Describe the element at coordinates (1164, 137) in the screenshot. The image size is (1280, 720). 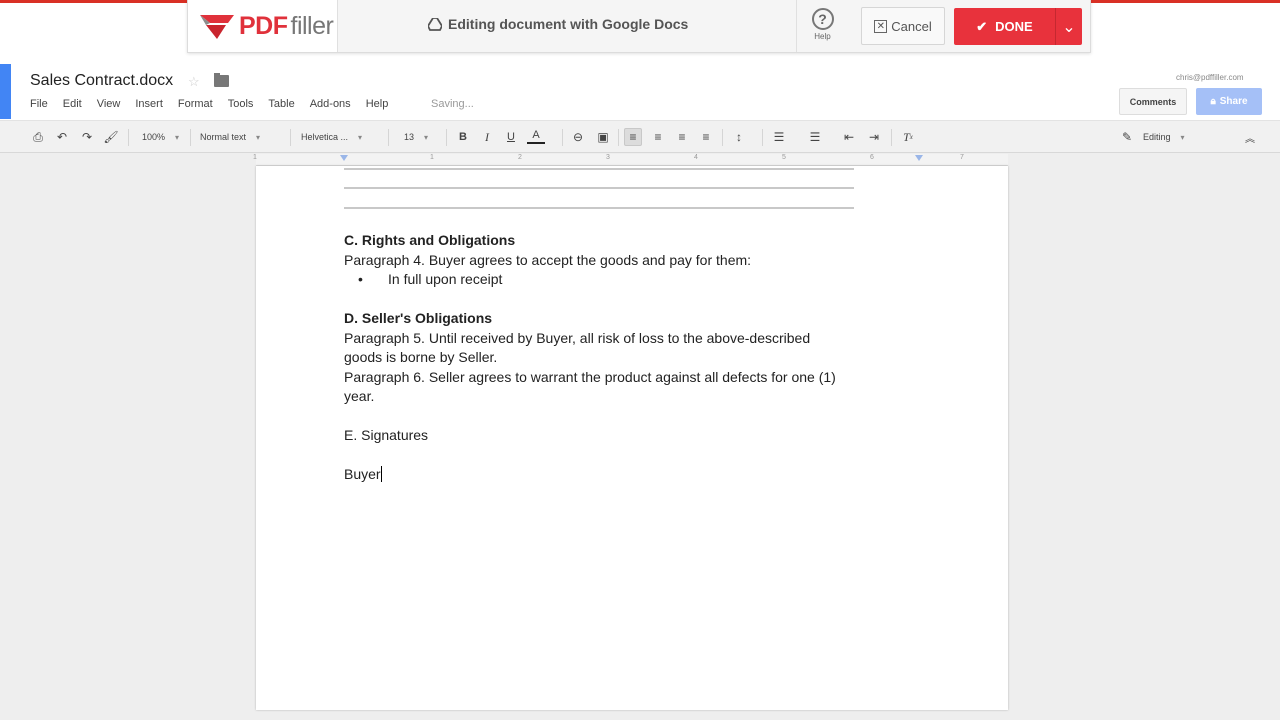
I see `editing-mode-select: Editing` at that location.